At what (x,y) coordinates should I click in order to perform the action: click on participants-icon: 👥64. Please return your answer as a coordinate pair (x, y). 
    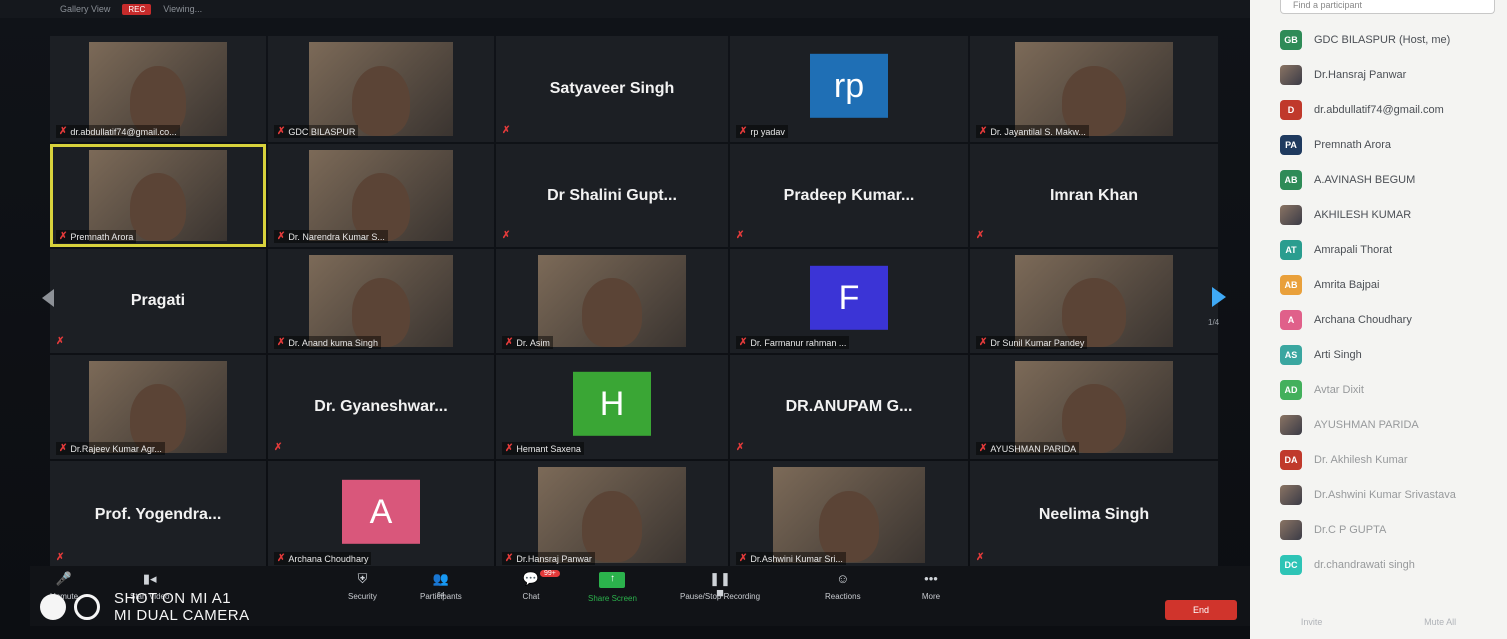
    Looking at the image, I should click on (440, 585).